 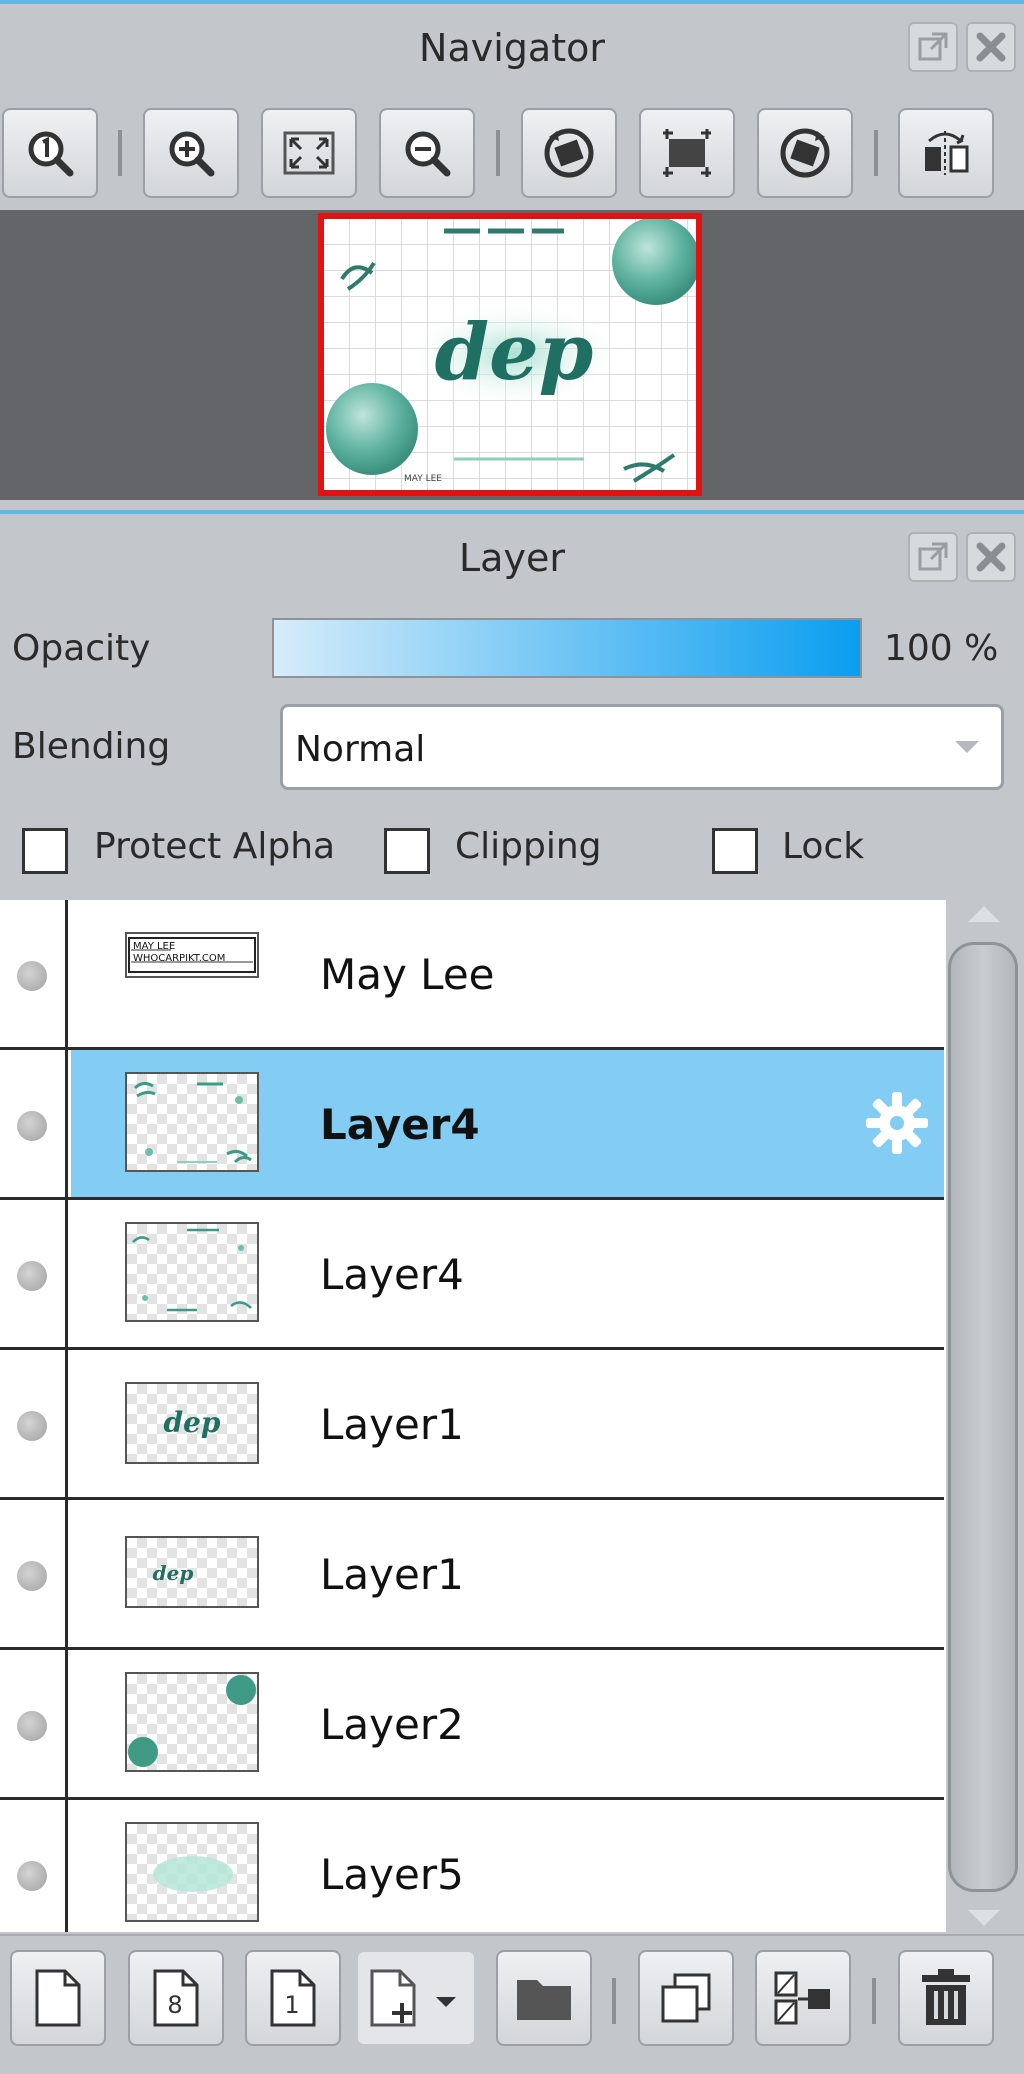 I want to click on layer-row: Layer2, so click(x=472, y=1725).